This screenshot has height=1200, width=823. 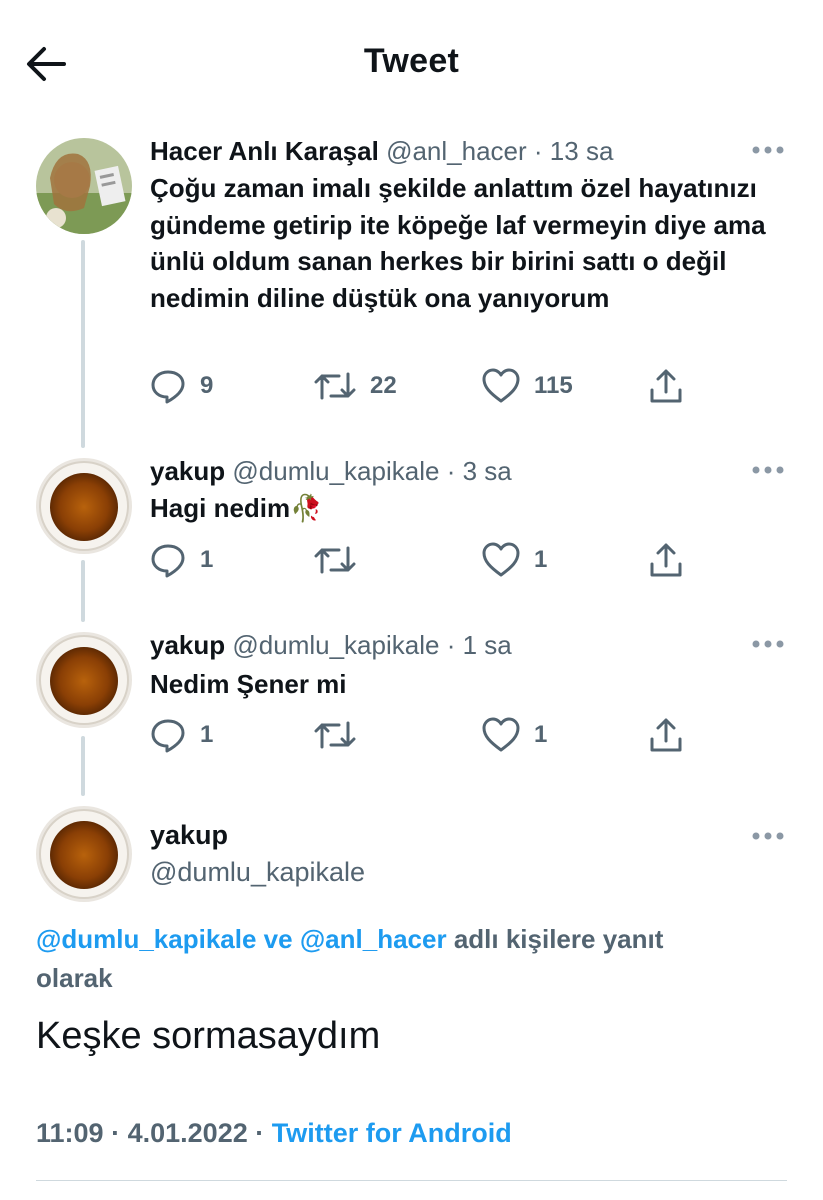 I want to click on top-bar: Tweet, so click(x=411, y=64).